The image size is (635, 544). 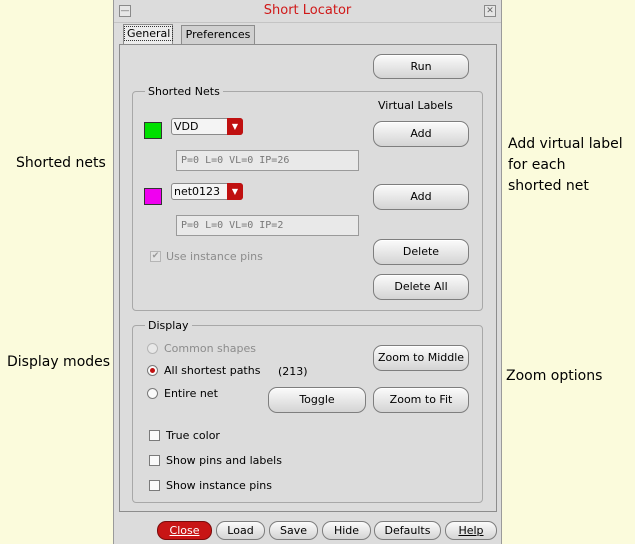 What do you see at coordinates (421, 252) in the screenshot?
I see `delete-button: Delete` at bounding box center [421, 252].